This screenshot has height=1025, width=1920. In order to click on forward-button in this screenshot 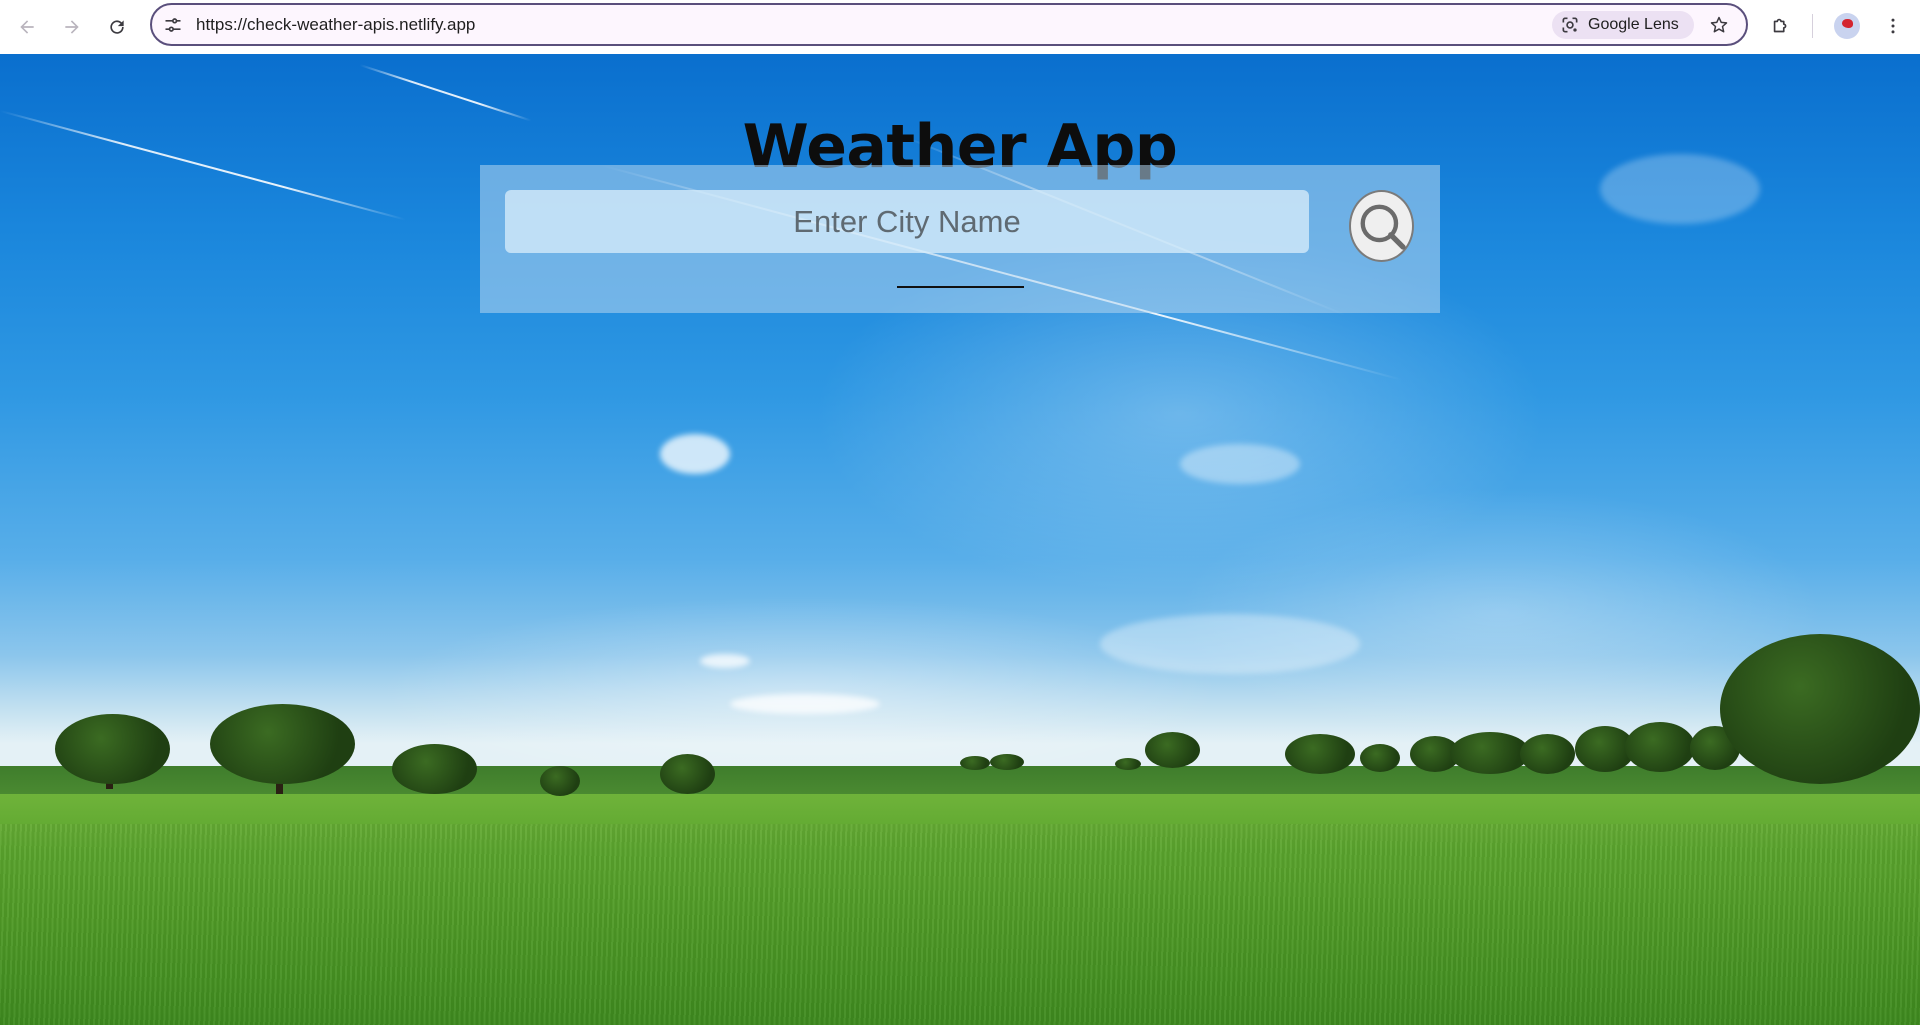, I will do `click(72, 27)`.